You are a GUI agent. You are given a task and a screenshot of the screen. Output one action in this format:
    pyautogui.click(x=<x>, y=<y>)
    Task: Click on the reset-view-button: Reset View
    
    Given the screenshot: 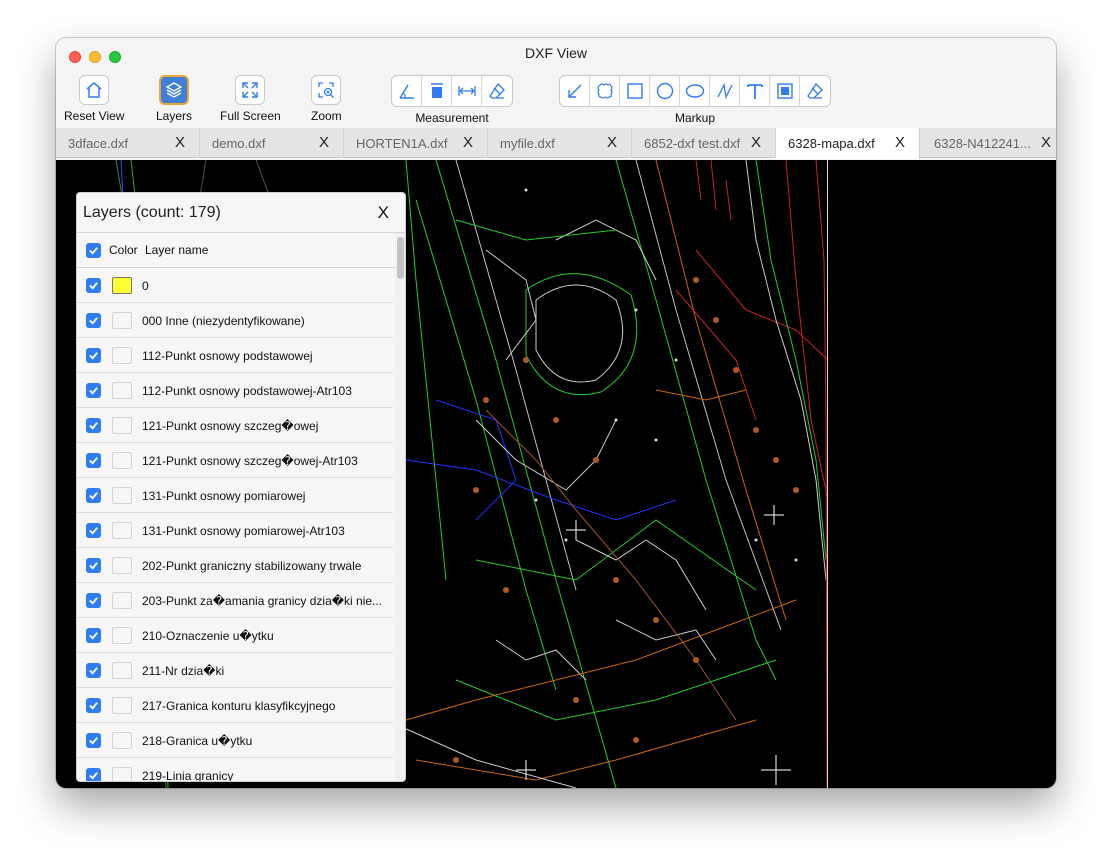 What is the action you would take?
    pyautogui.click(x=94, y=99)
    